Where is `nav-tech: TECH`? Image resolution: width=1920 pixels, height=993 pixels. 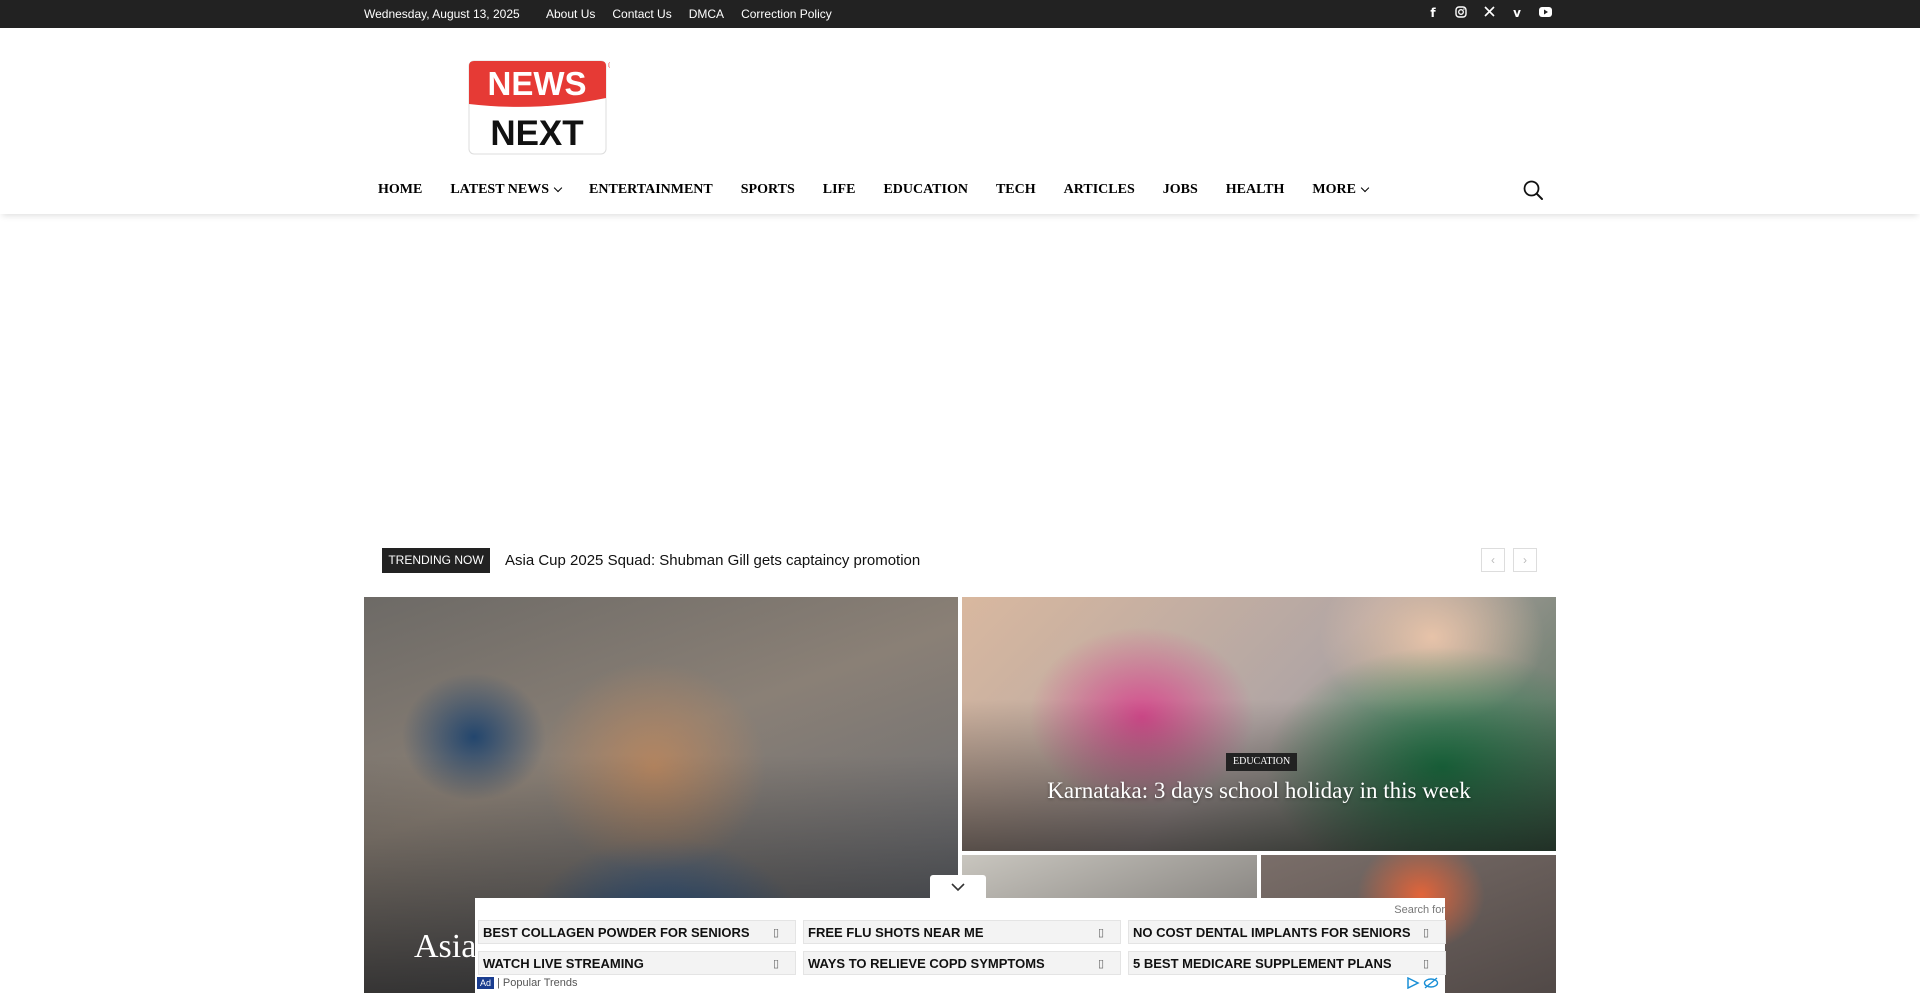
nav-tech: TECH is located at coordinates (1016, 190).